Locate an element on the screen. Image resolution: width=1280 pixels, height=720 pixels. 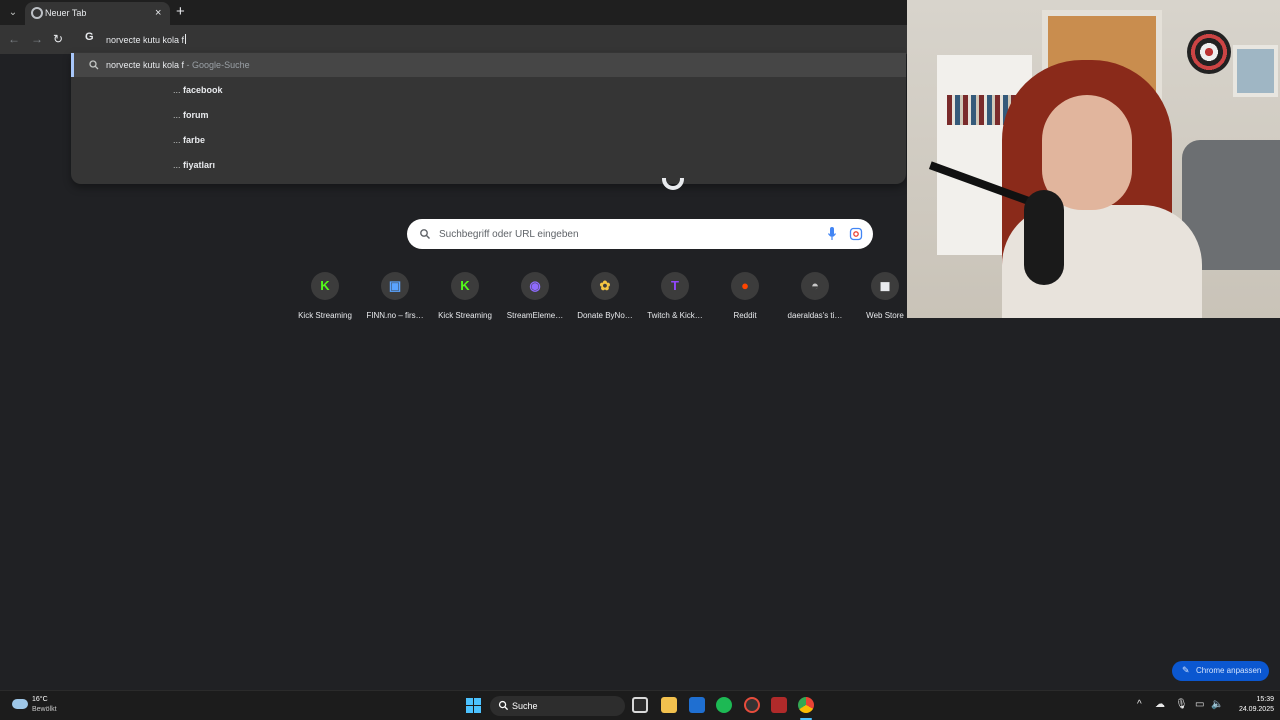
suggestion-search-row: norvecte kutu kola f - Google-Suche is located at coordinates (488, 65).